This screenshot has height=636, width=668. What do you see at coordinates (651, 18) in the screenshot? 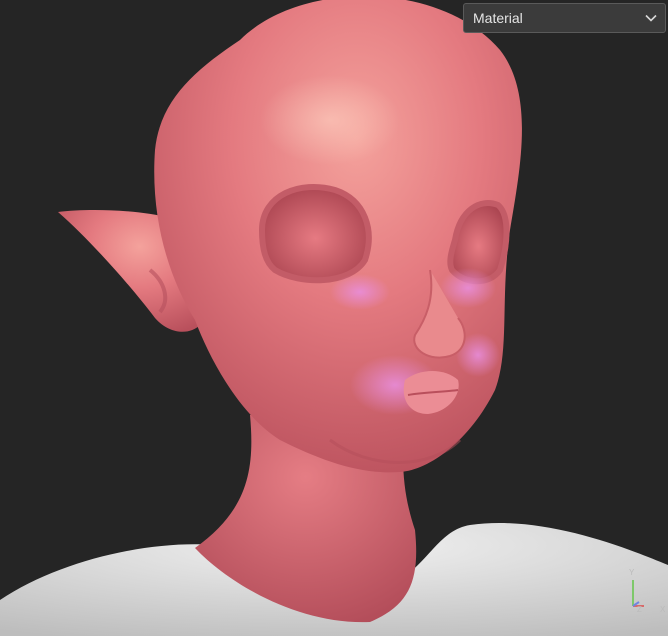
I see `chevron-down-icon` at bounding box center [651, 18].